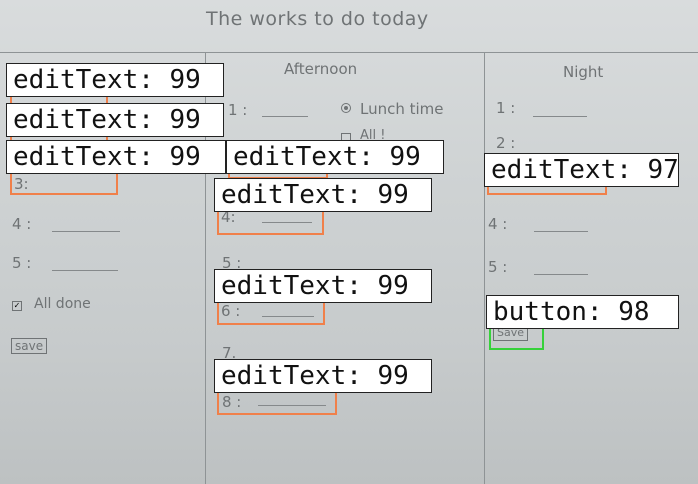 This screenshot has height=484, width=698. What do you see at coordinates (115, 80) in the screenshot?
I see `edit-text-tag-1: editText: 99` at bounding box center [115, 80].